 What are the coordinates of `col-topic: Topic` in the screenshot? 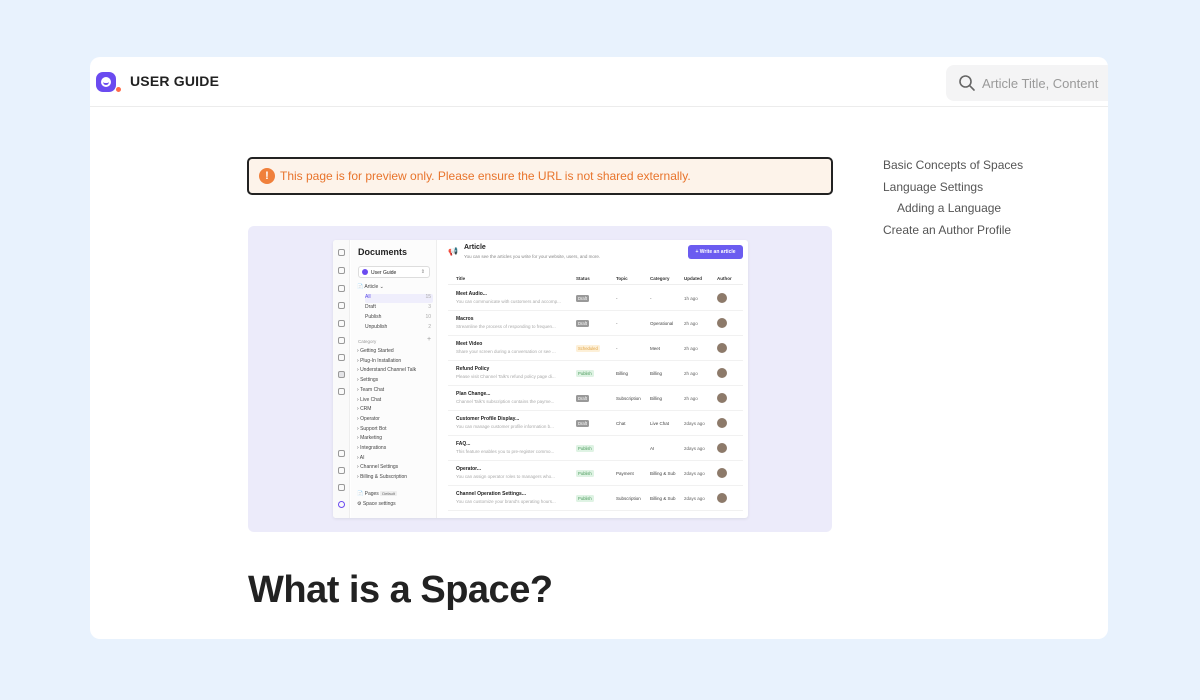 It's located at (622, 278).